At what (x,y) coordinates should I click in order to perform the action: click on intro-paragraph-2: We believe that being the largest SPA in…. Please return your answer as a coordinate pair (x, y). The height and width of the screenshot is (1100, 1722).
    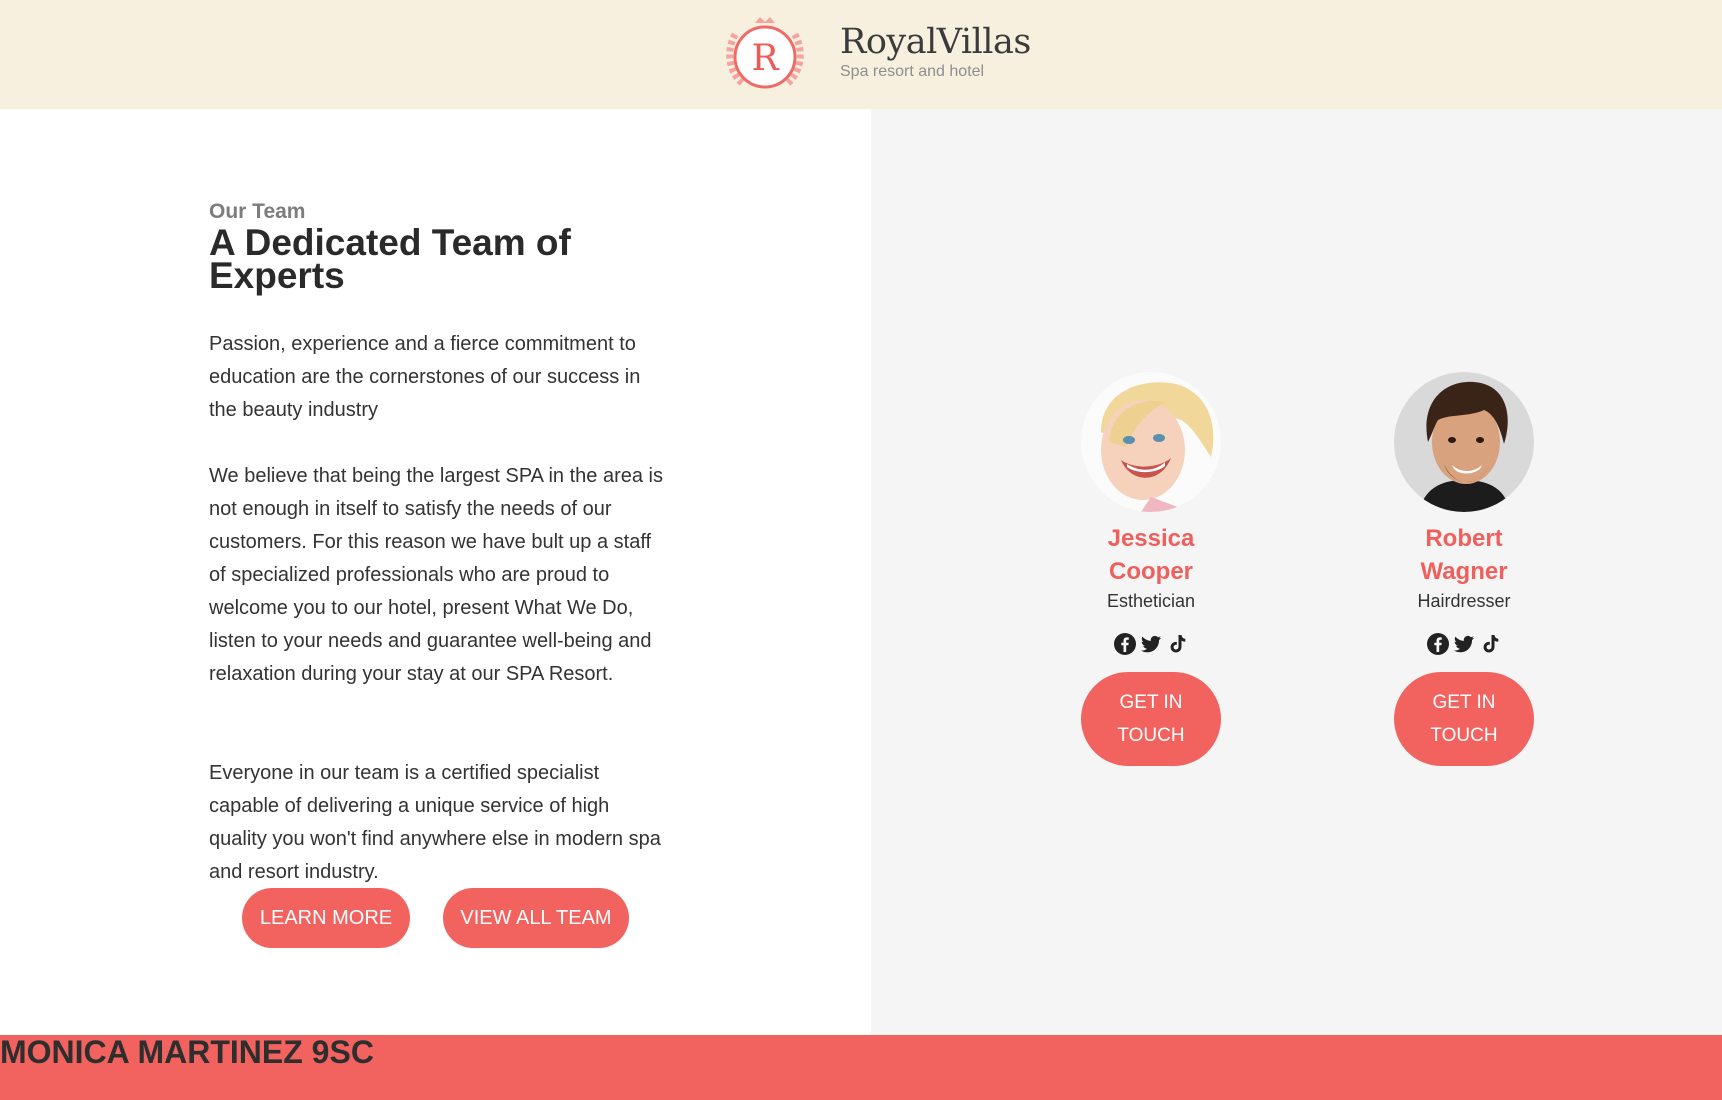
    Looking at the image, I should click on (436, 575).